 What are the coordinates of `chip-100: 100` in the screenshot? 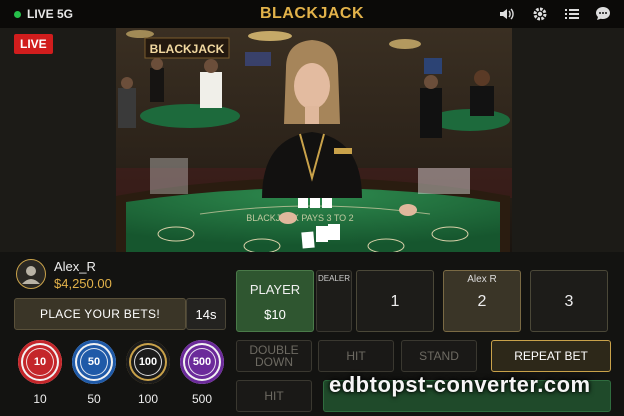 It's located at (148, 362).